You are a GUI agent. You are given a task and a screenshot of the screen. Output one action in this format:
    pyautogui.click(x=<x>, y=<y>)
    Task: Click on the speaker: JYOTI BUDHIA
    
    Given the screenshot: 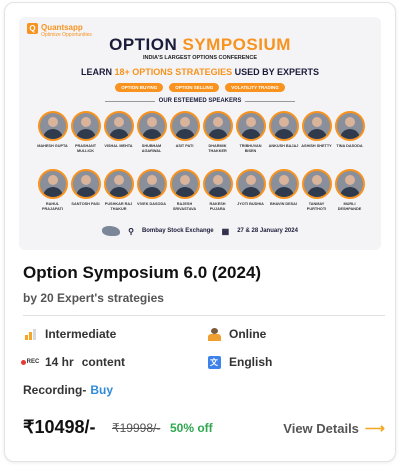 What is the action you would take?
    pyautogui.click(x=250, y=190)
    